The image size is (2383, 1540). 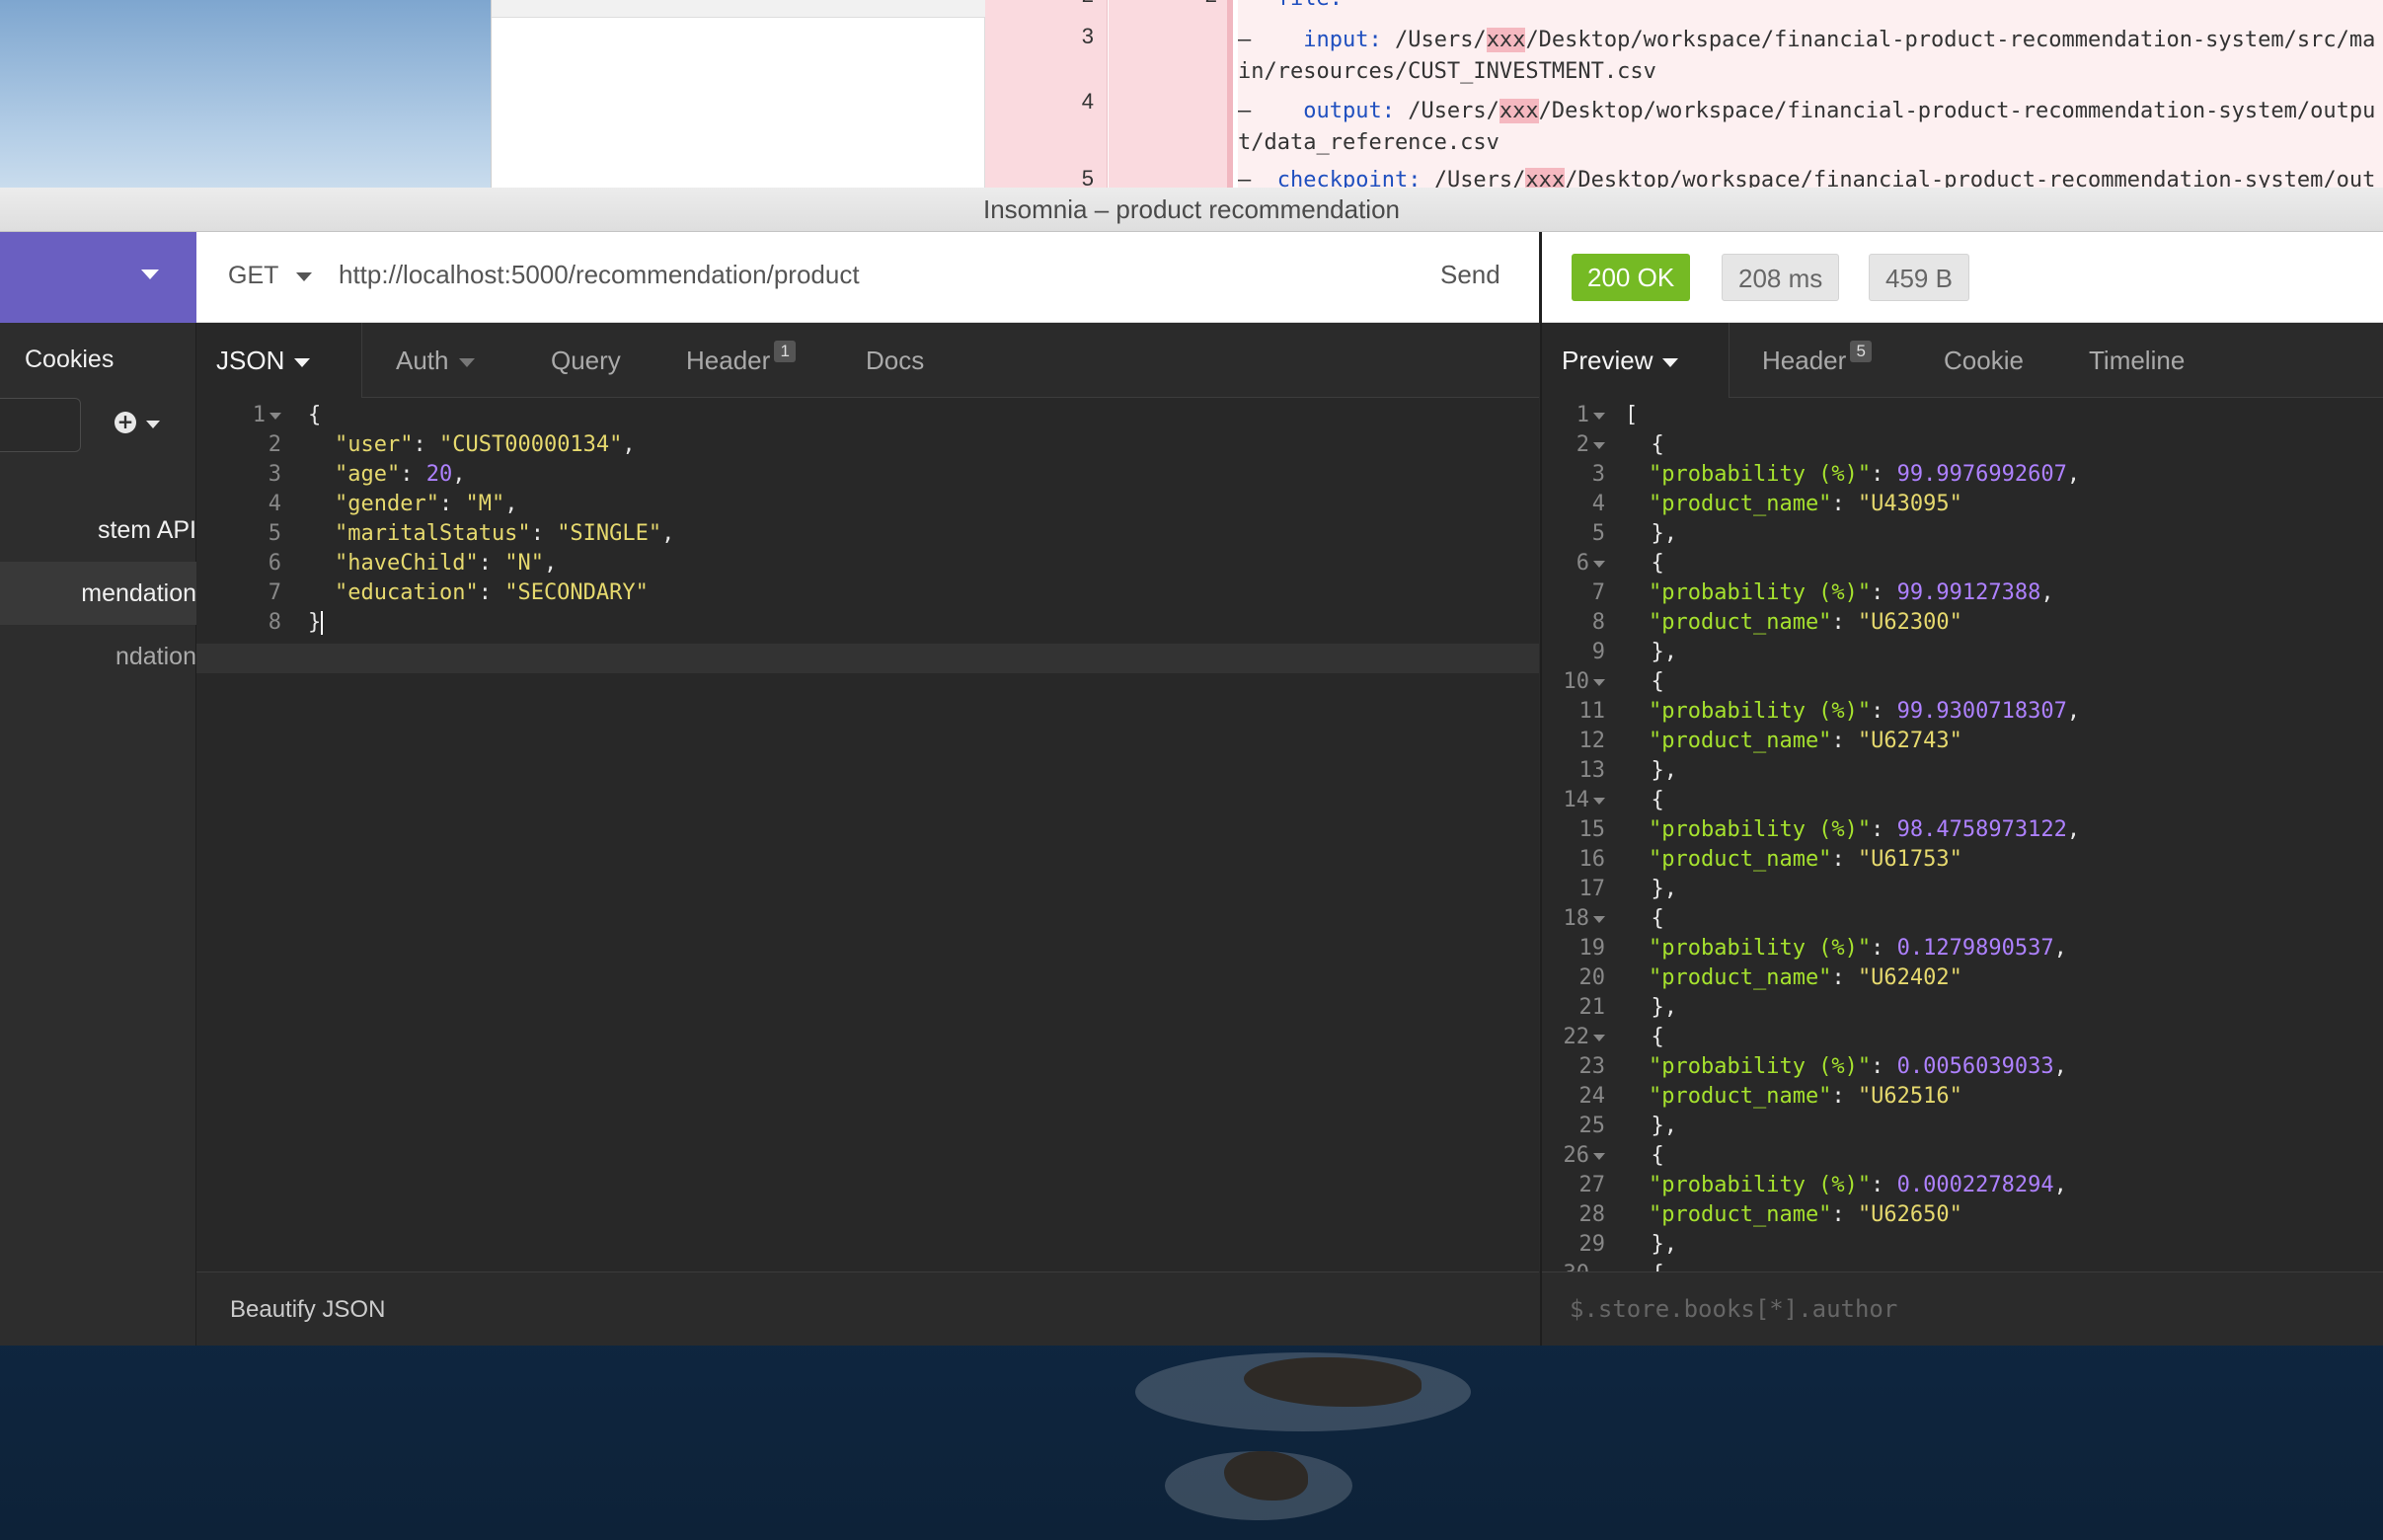 What do you see at coordinates (1740, 977) in the screenshot?
I see `json-key: "product_name"` at bounding box center [1740, 977].